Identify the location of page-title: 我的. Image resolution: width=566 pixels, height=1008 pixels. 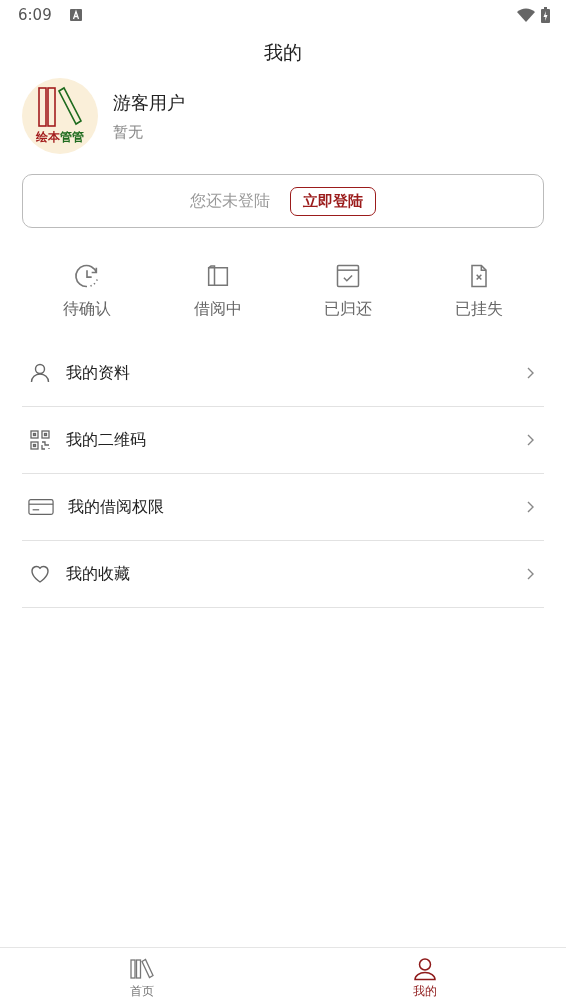
(283, 52).